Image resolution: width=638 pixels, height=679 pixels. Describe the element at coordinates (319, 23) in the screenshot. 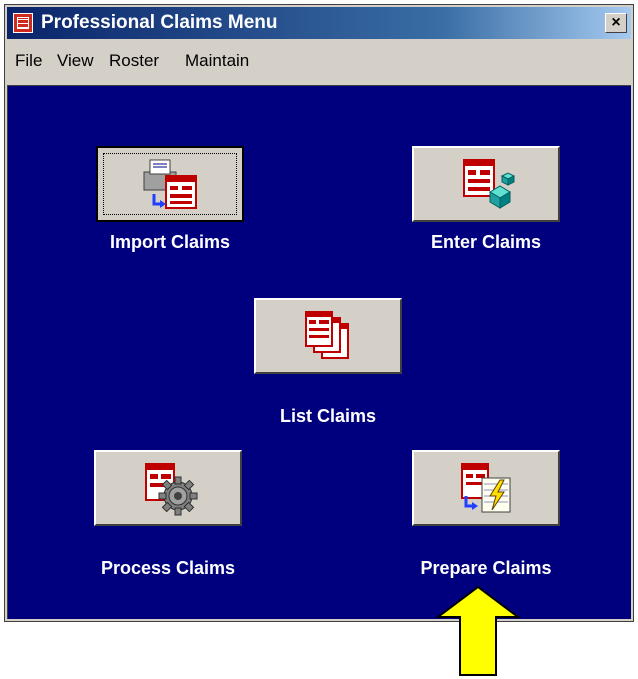

I see `title-bar: Professional Claims Menu ×` at that location.